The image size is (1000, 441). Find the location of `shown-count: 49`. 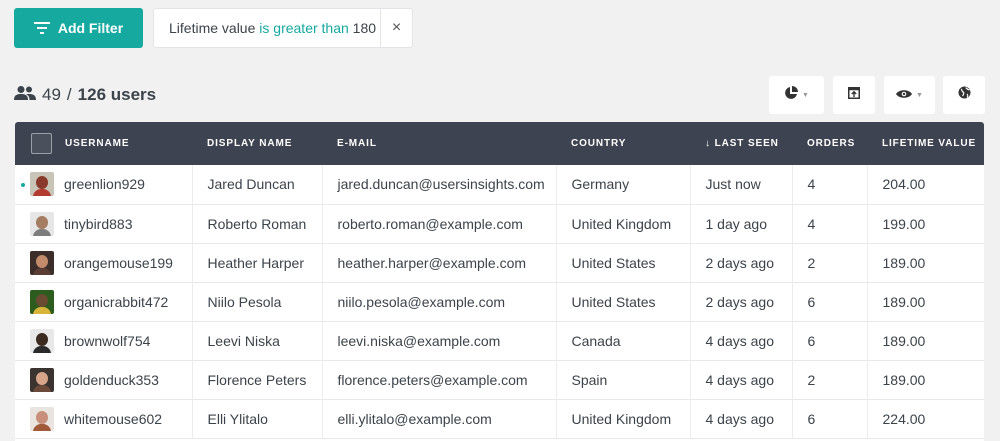

shown-count: 49 is located at coordinates (51, 94).